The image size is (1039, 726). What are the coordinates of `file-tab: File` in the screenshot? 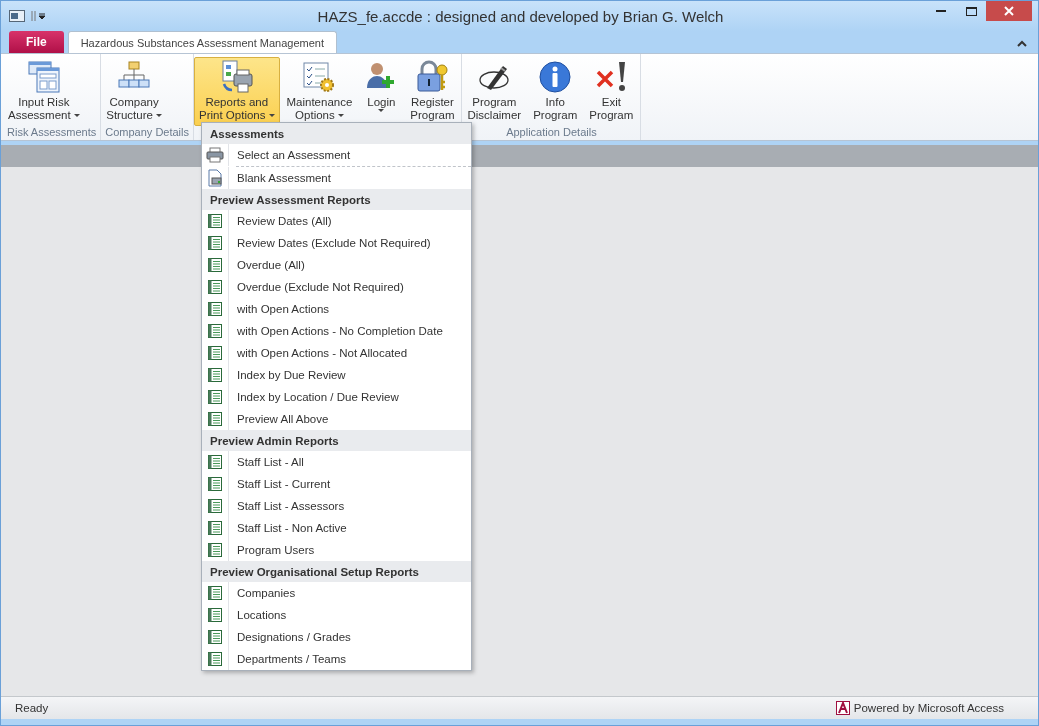 It's located at (36, 42).